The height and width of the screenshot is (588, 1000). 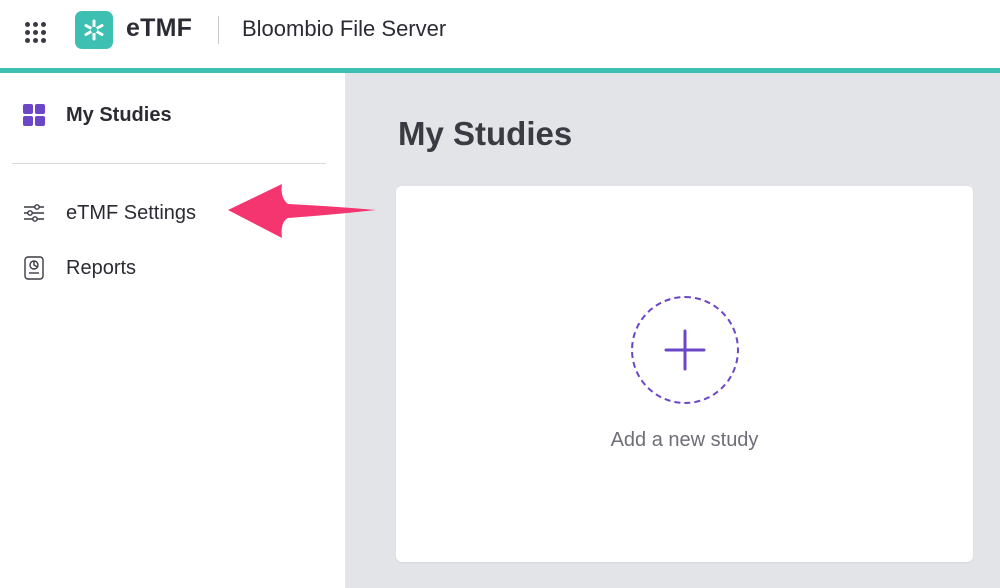 What do you see at coordinates (35, 32) in the screenshot?
I see `app-launcher-icon` at bounding box center [35, 32].